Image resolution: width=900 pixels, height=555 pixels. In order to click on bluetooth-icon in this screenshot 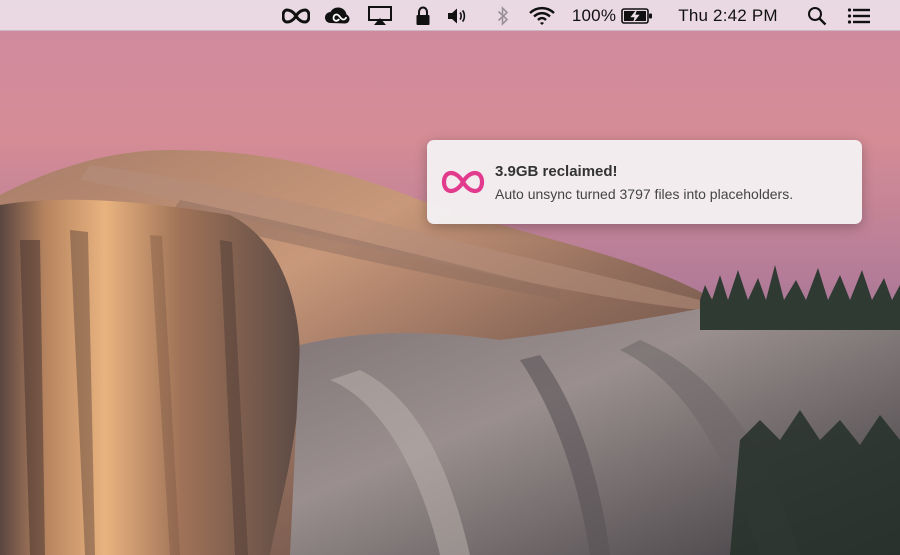, I will do `click(503, 15)`.